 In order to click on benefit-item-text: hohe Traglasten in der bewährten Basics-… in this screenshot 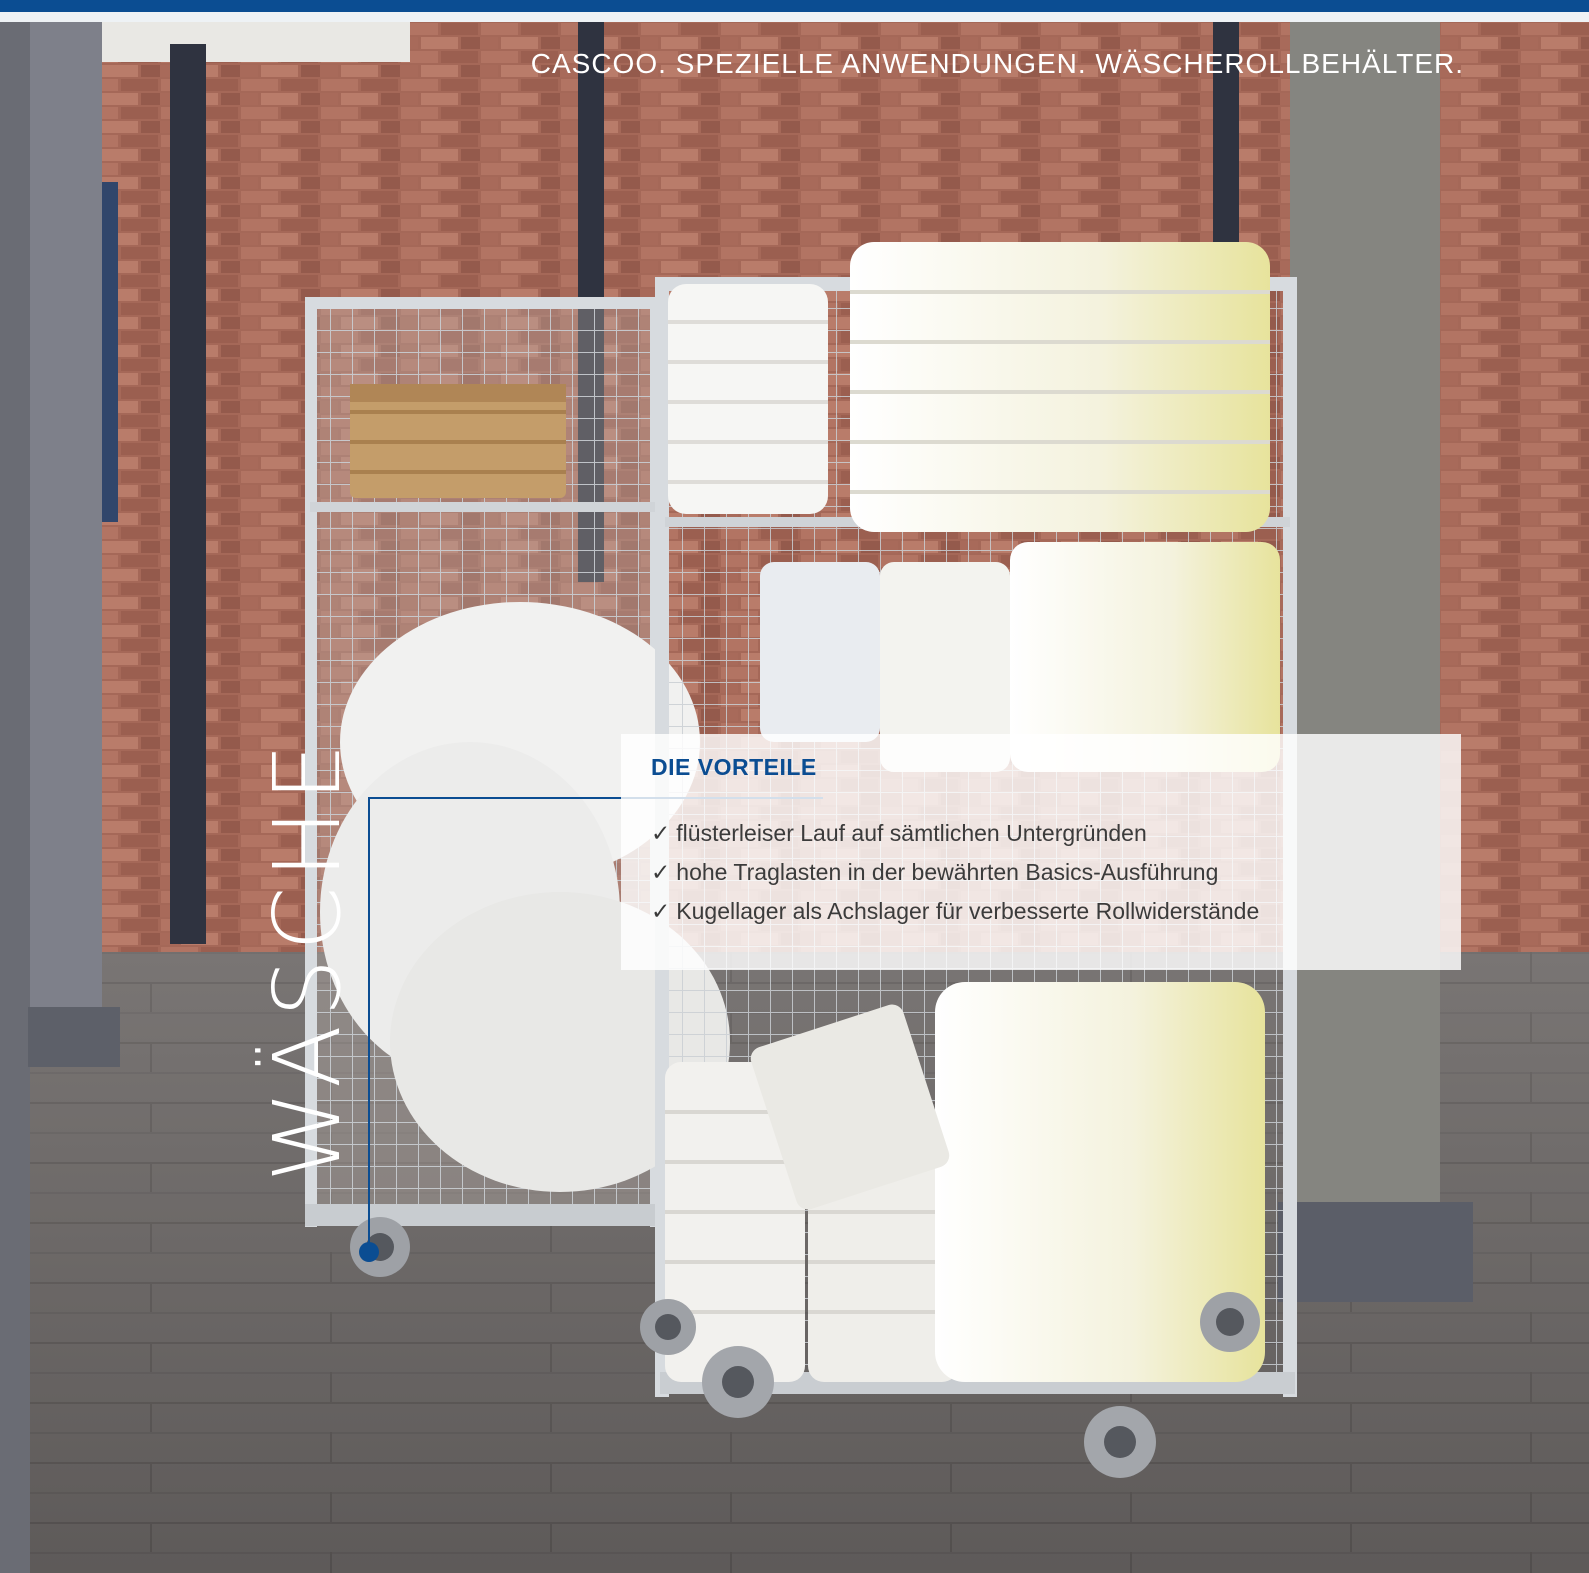, I will do `click(947, 872)`.